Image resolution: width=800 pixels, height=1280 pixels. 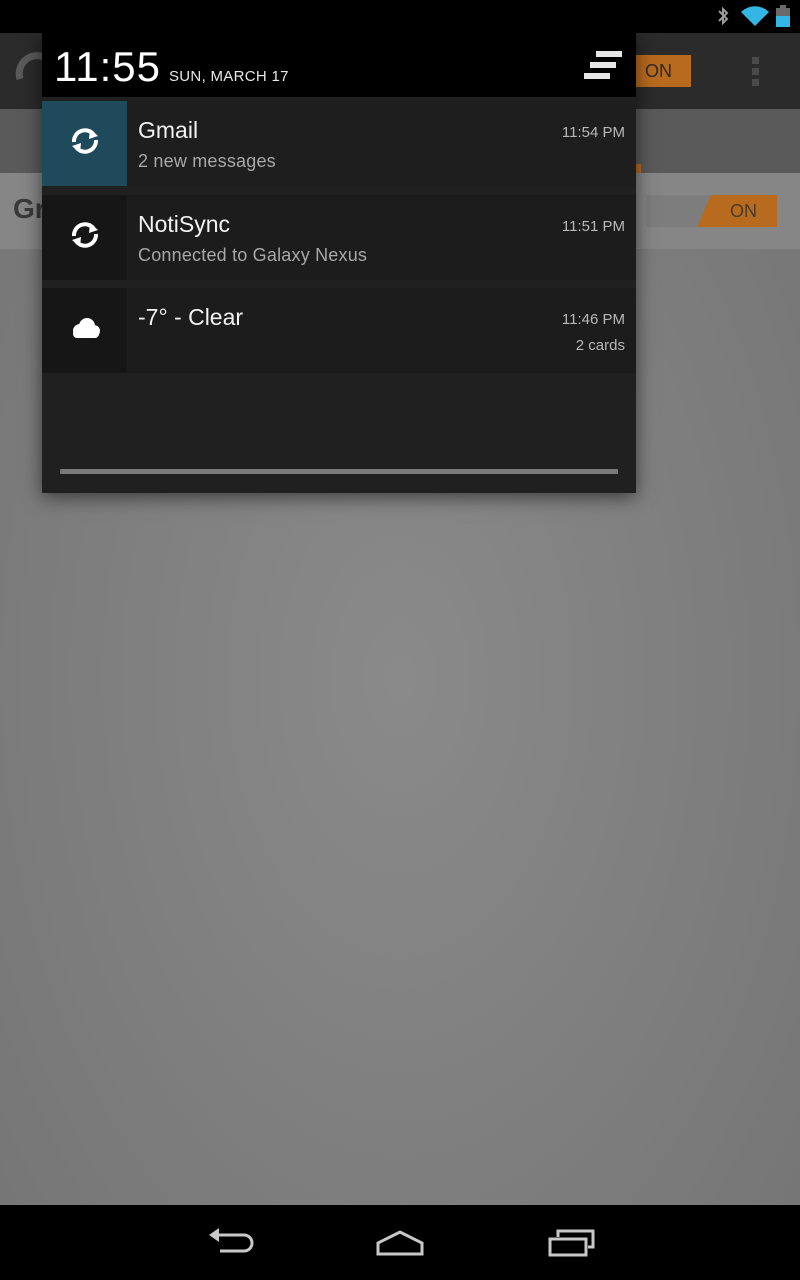 I want to click on wifi-icon, so click(x=755, y=18).